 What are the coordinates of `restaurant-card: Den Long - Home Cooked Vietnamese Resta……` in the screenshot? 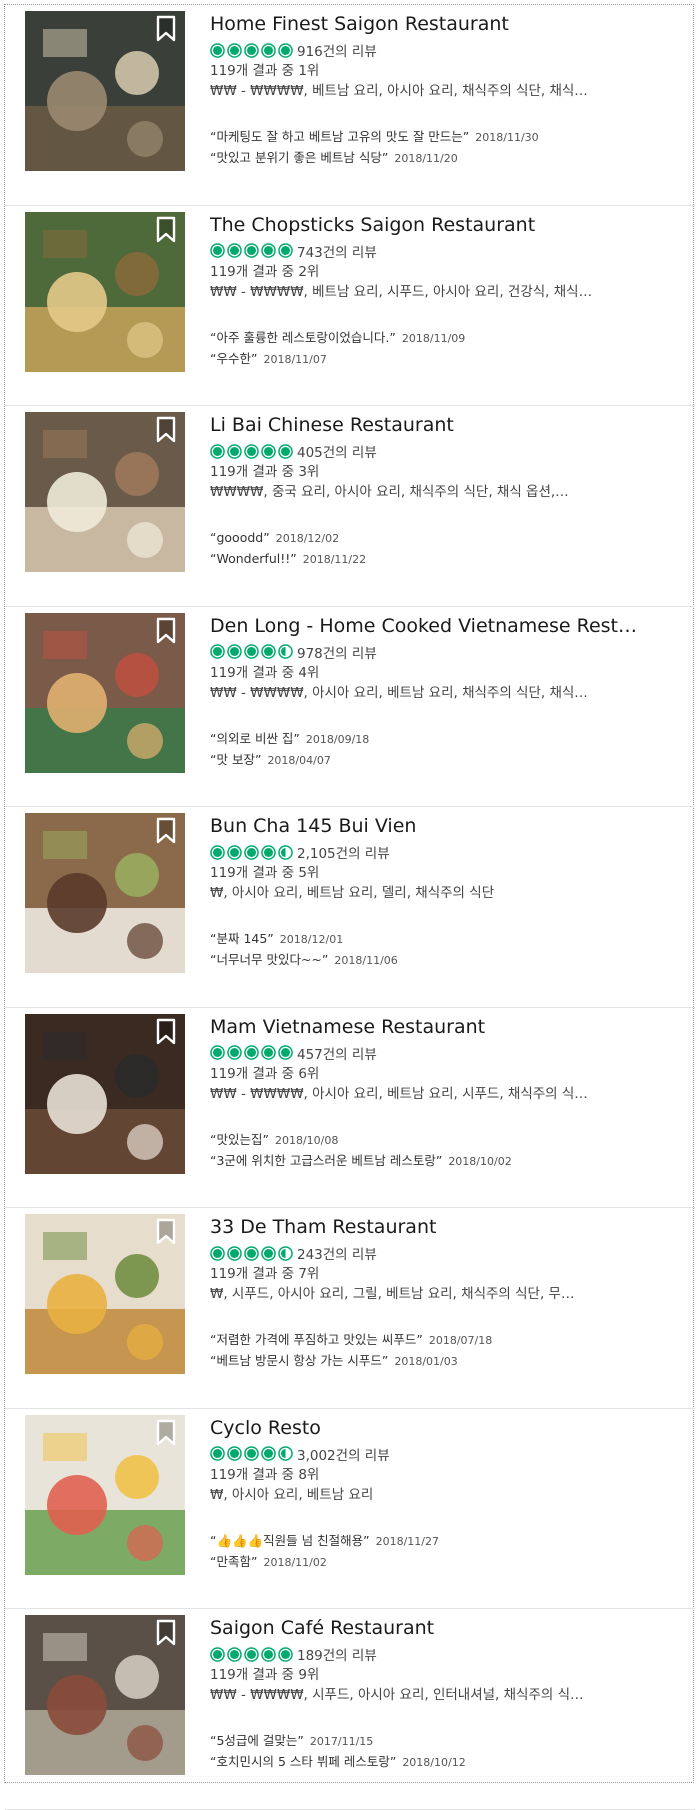 It's located at (350, 707).